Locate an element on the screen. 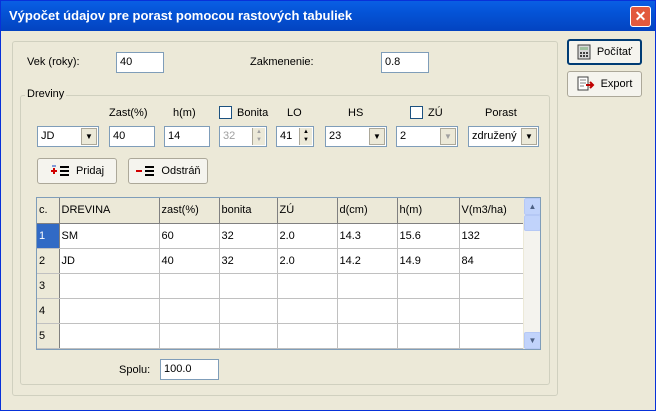  hs-value: 23 is located at coordinates (335, 136).